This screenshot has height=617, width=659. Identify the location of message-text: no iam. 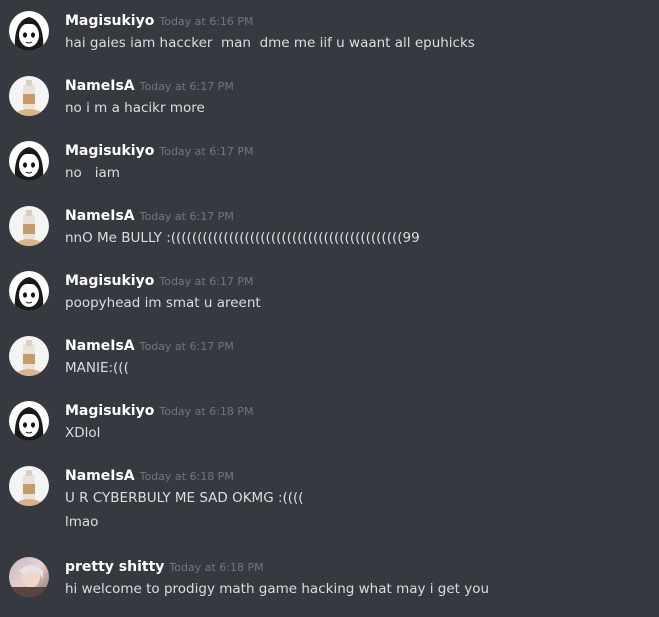
(92, 173).